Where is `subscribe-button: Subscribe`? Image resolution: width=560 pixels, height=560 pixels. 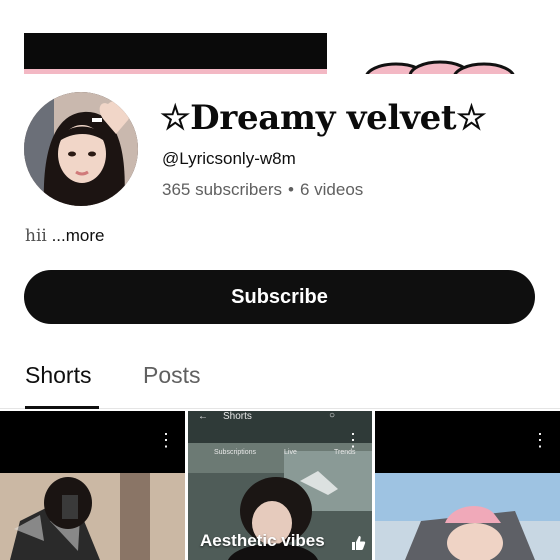
subscribe-button: Subscribe is located at coordinates (279, 297).